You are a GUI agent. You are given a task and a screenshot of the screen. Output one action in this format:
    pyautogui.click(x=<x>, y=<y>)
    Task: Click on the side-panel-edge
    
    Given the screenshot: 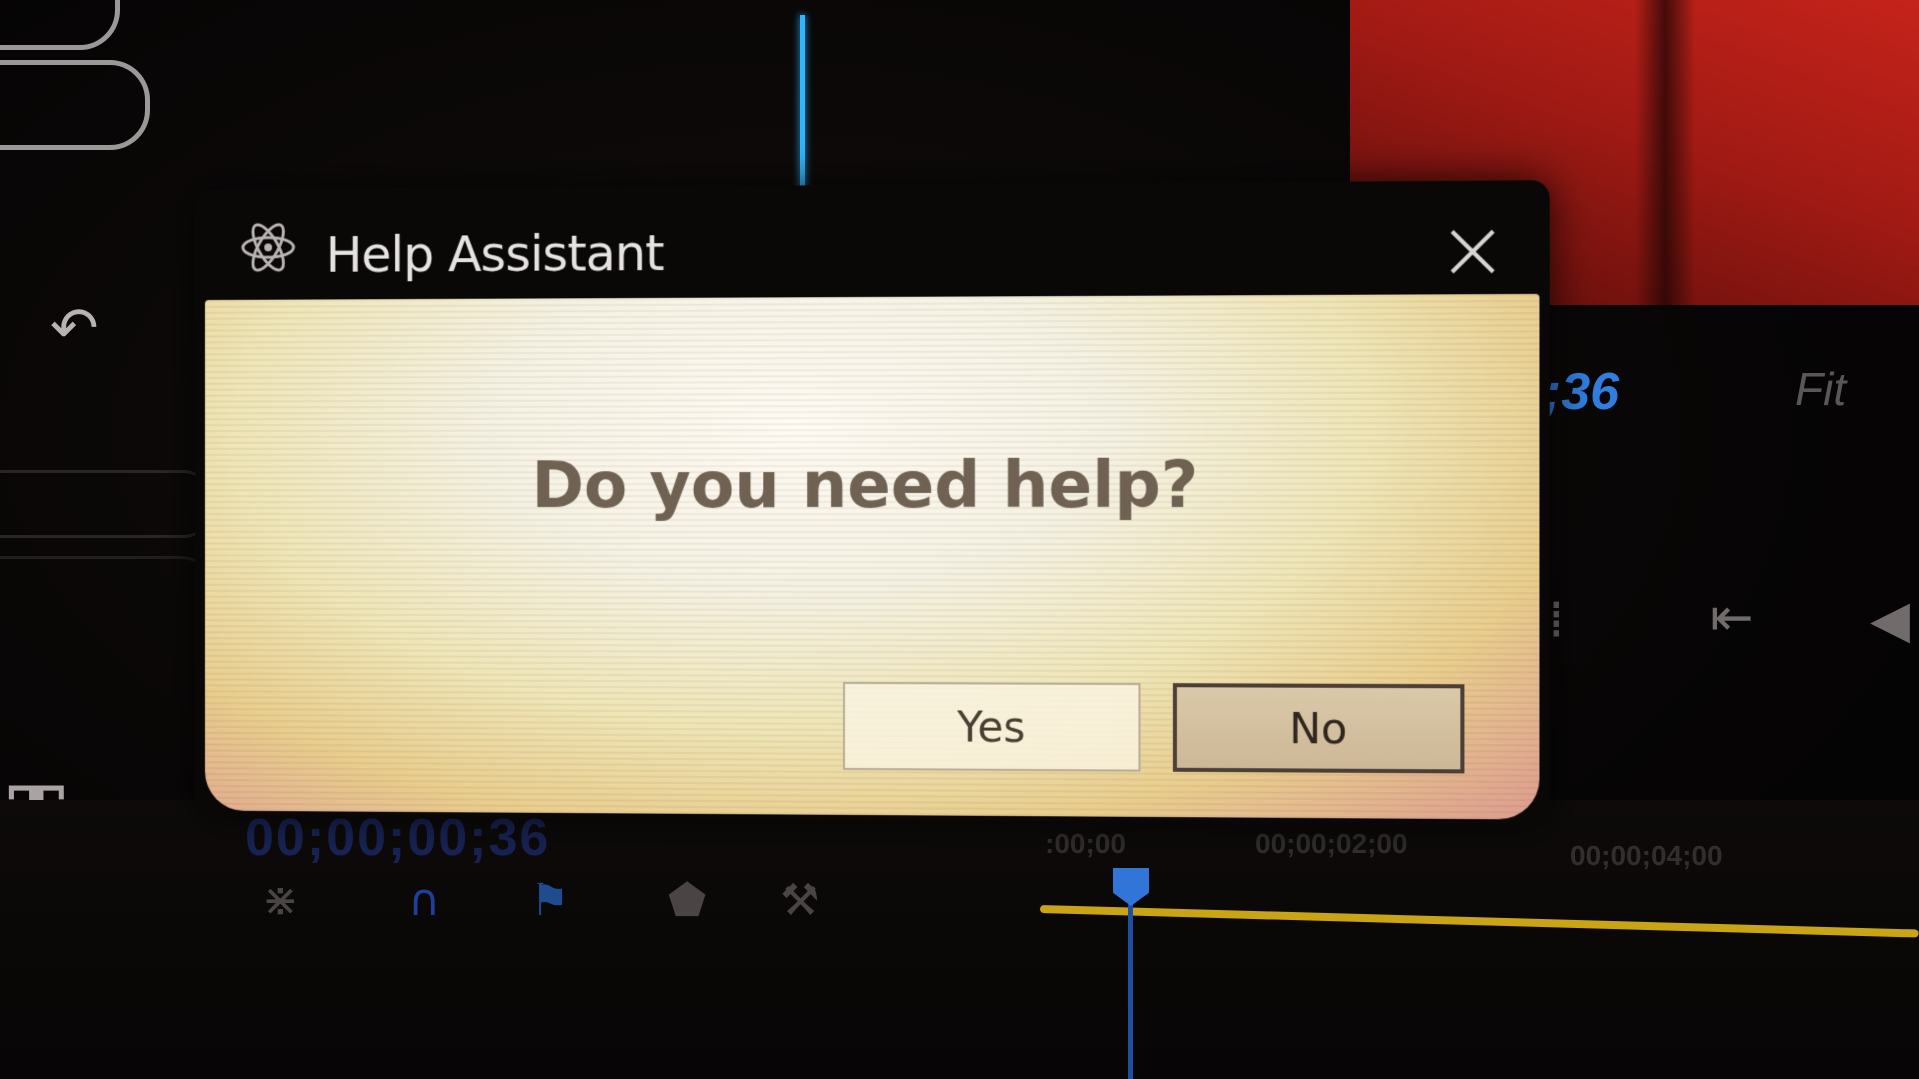 What is the action you would take?
    pyautogui.click(x=110, y=587)
    